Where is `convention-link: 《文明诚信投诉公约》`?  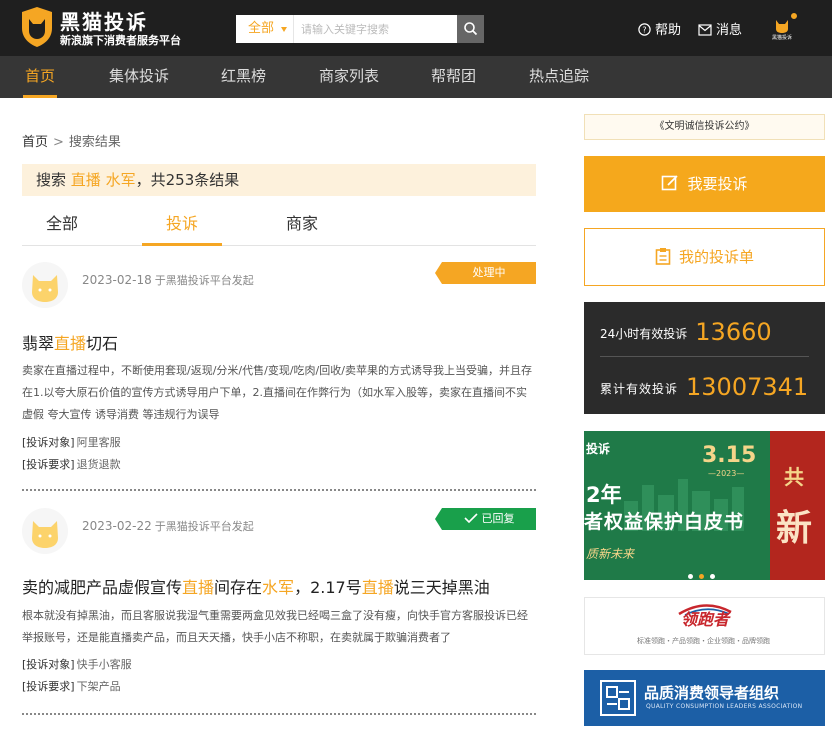
convention-link: 《文明诚信投诉公约》 is located at coordinates (704, 127).